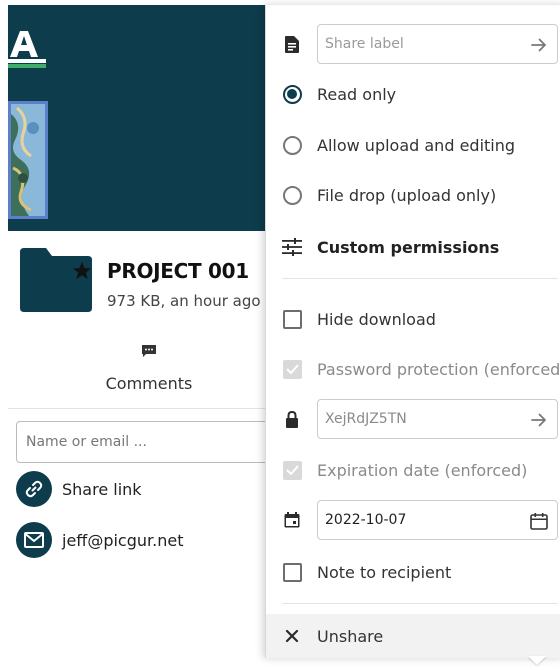  Describe the element at coordinates (123, 540) in the screenshot. I see `share-user-email: jeff@picgur.net` at that location.